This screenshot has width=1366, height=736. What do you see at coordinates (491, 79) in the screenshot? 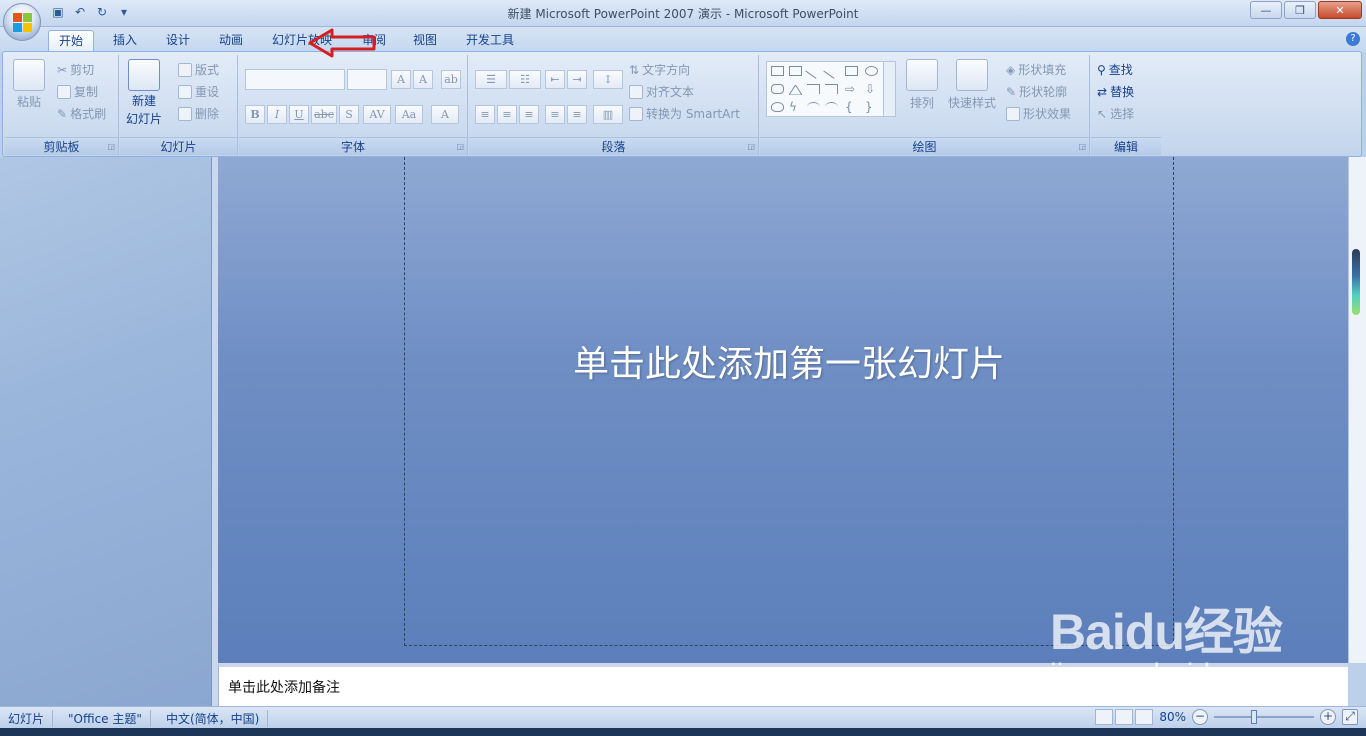
I see `bullets-button: ☰` at bounding box center [491, 79].